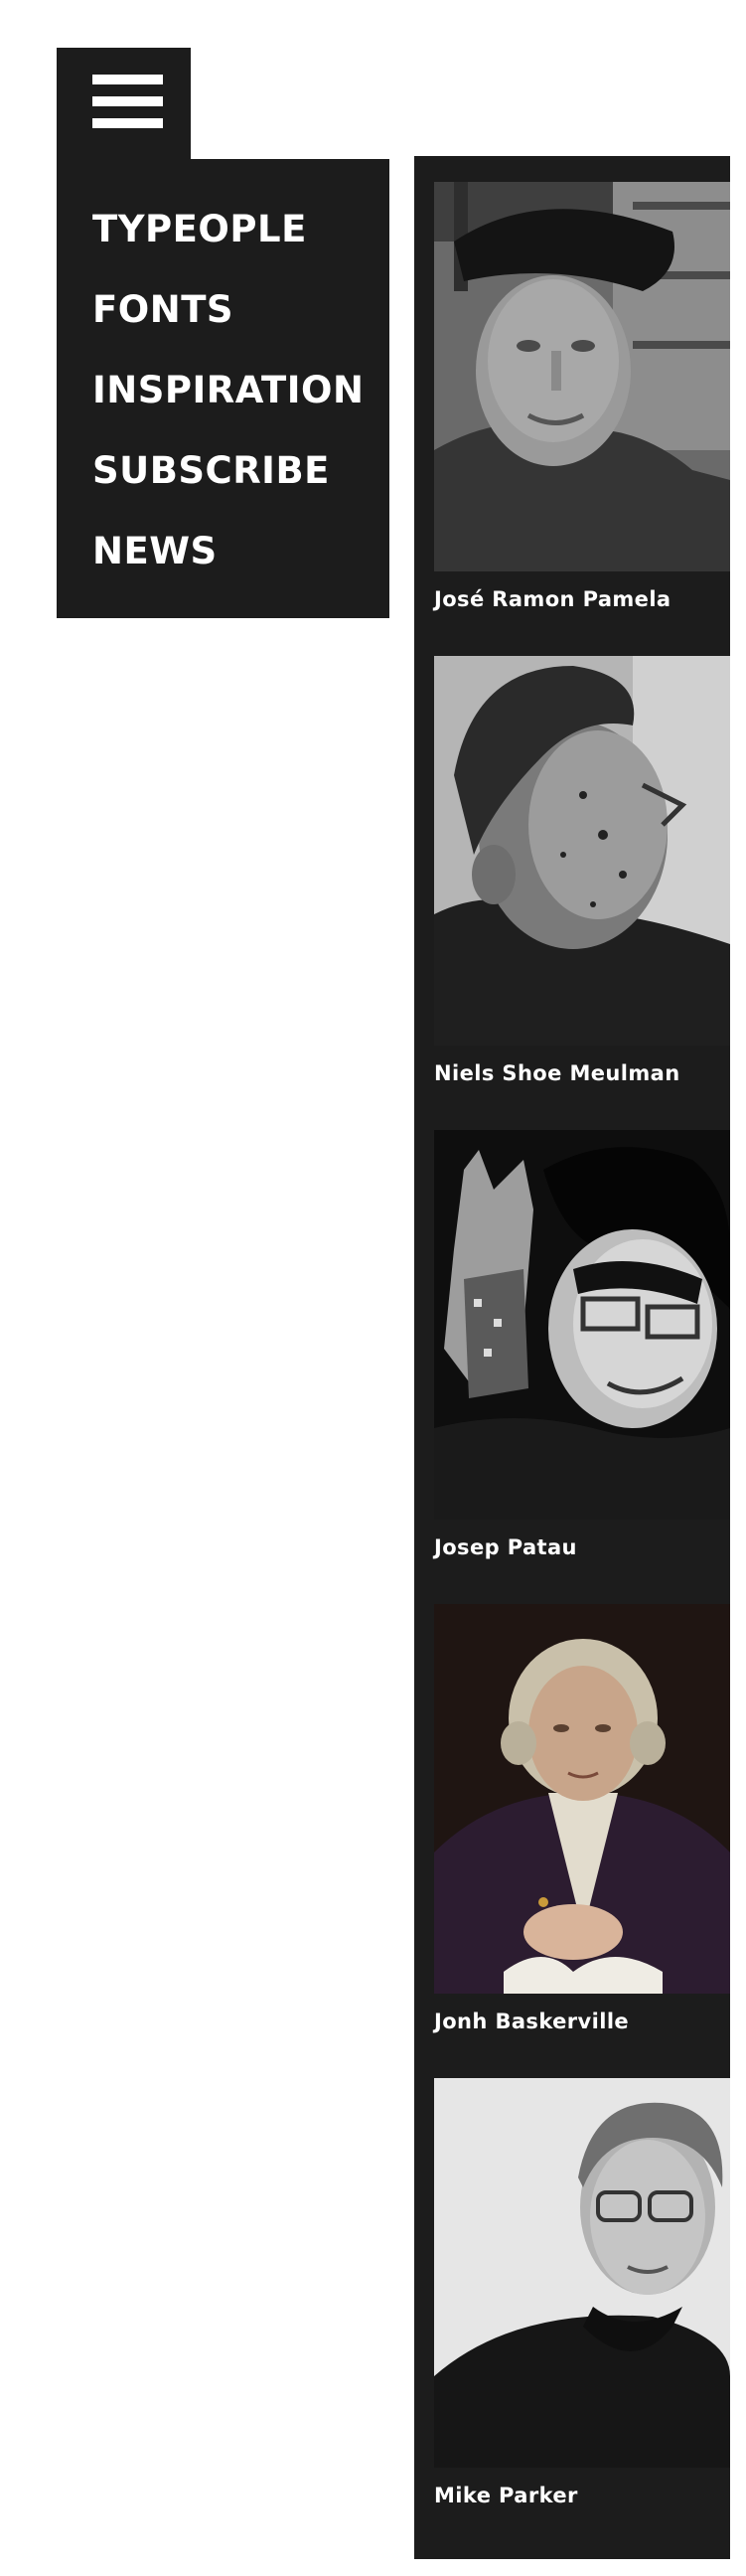  Describe the element at coordinates (240, 566) in the screenshot. I see `nav-item-news: NEWS` at that location.